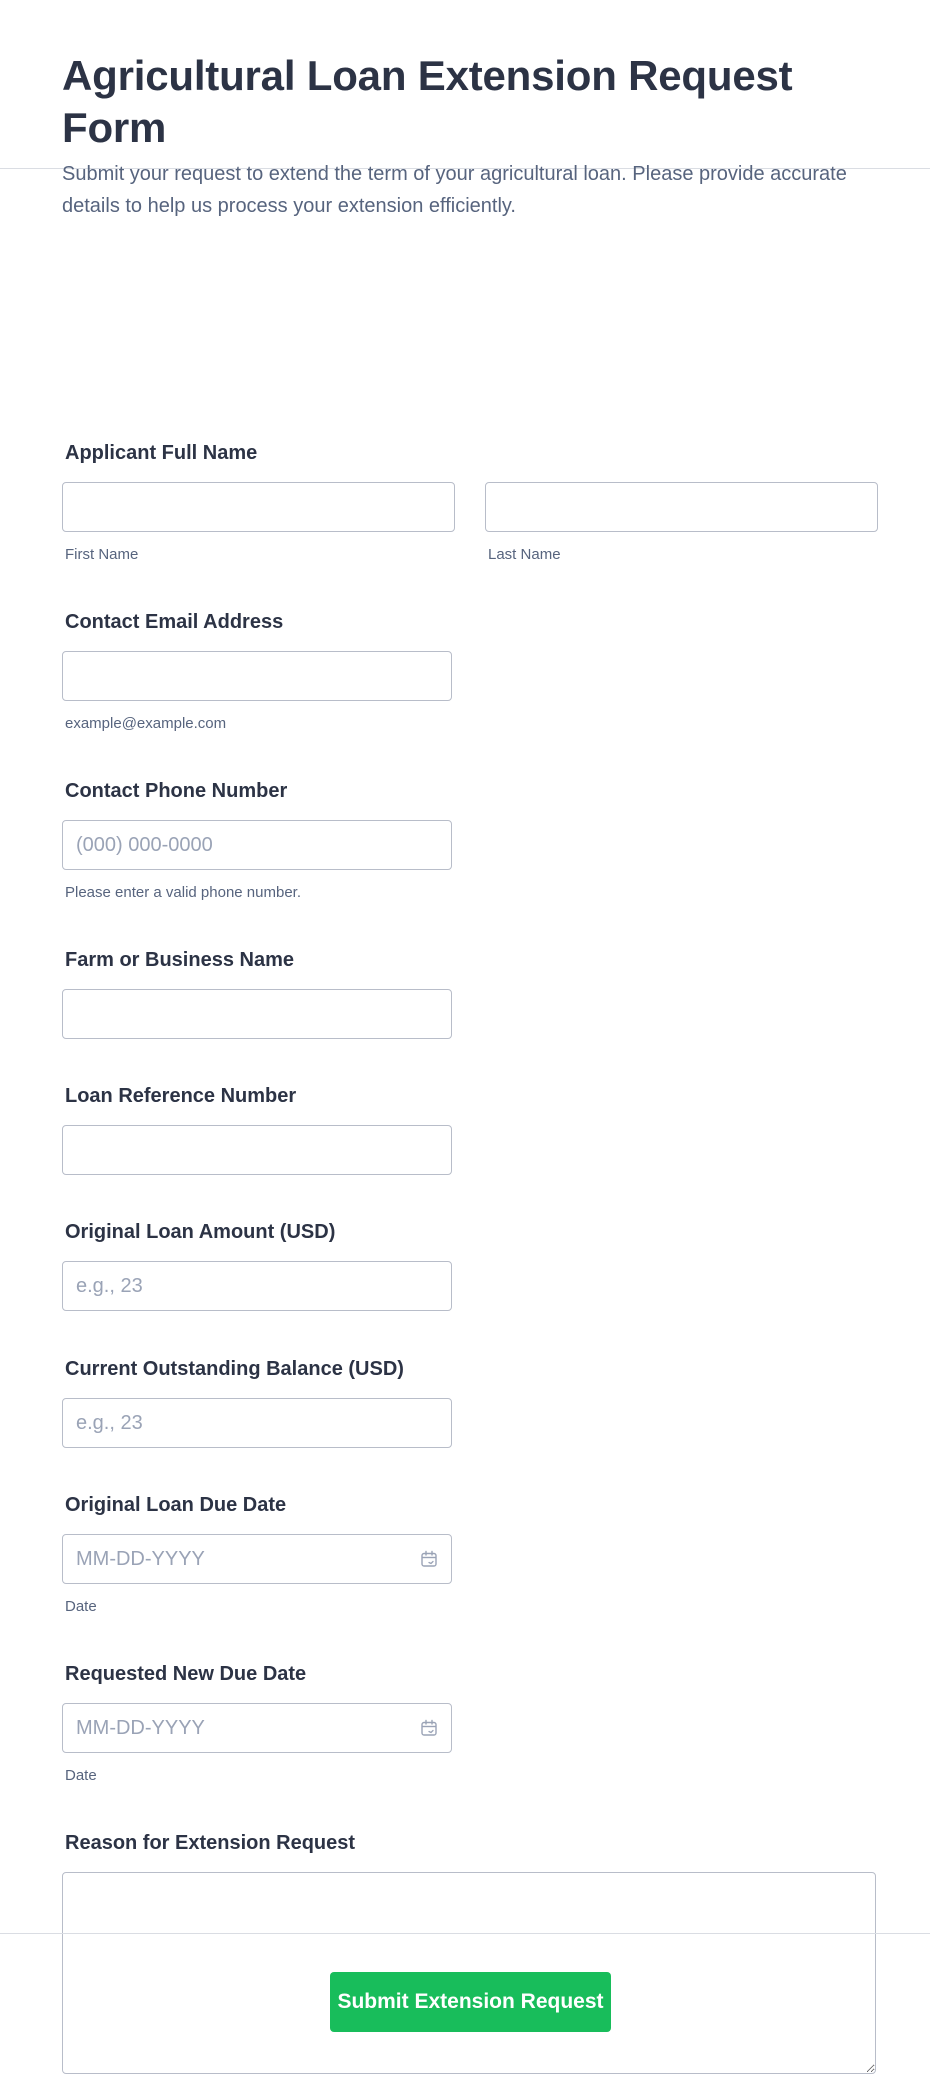 The image size is (930, 2082). What do you see at coordinates (176, 1505) in the screenshot?
I see `original-due-date-label: Original Loan Due Date` at bounding box center [176, 1505].